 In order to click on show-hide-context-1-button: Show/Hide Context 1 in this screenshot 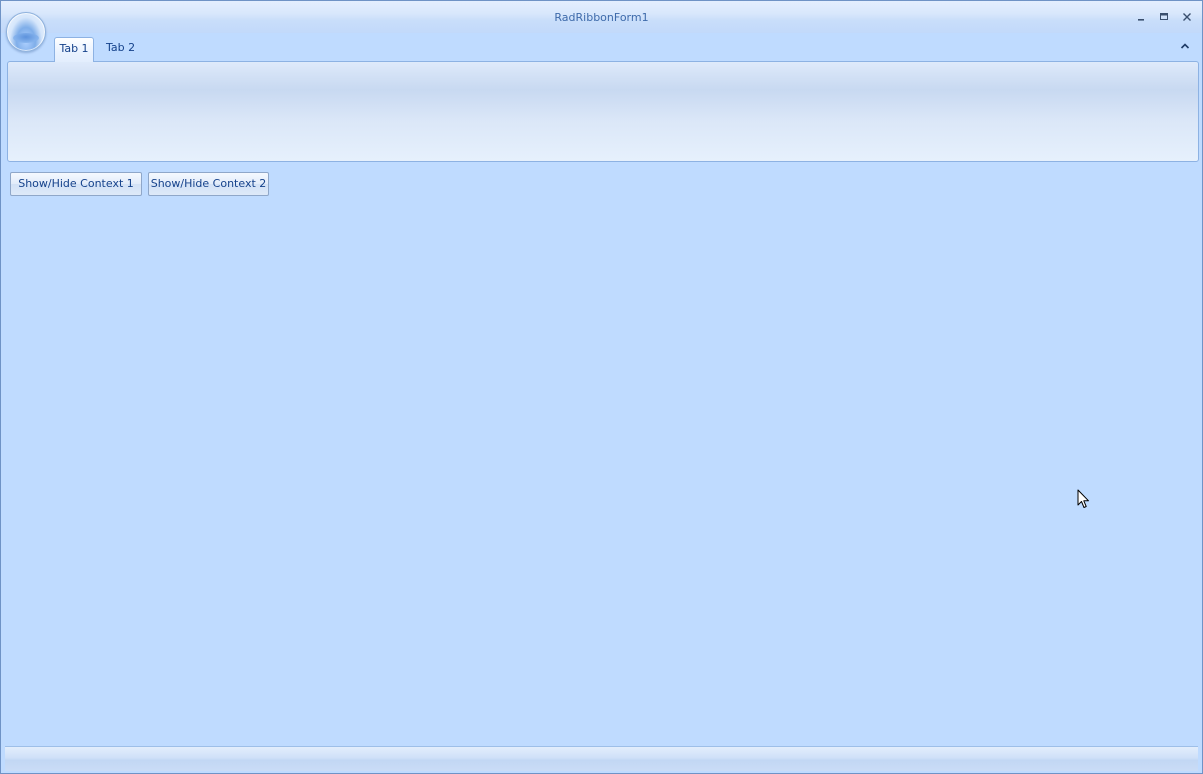, I will do `click(76, 184)`.